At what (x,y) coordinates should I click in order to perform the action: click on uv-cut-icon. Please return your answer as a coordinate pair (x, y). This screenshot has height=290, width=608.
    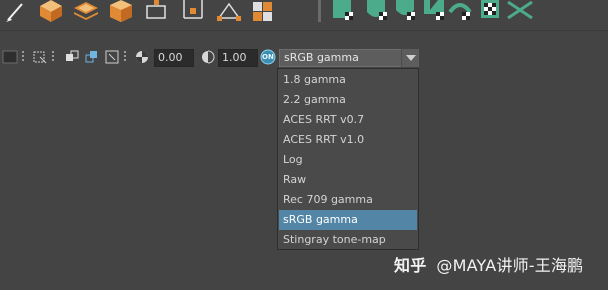
    Looking at the image, I should click on (519, 12).